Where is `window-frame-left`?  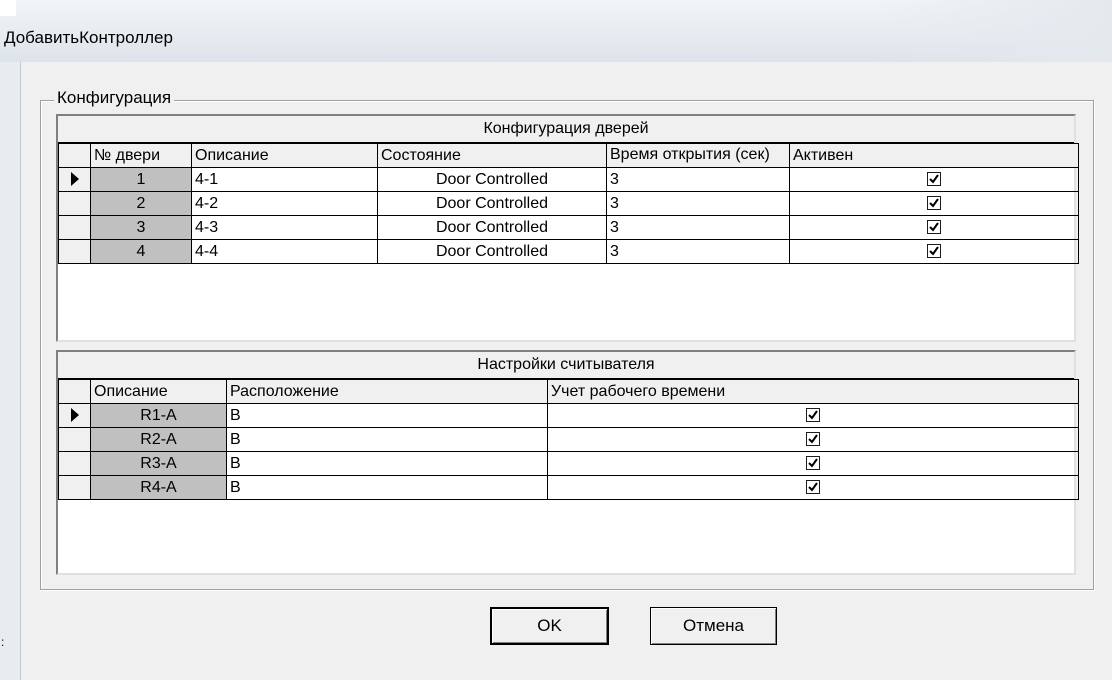
window-frame-left is located at coordinates (10, 371).